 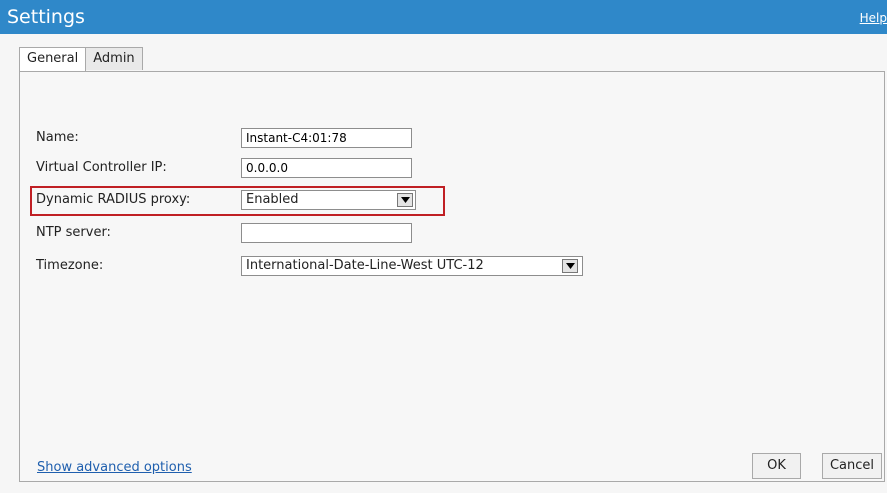 What do you see at coordinates (326, 138) in the screenshot?
I see `name-field` at bounding box center [326, 138].